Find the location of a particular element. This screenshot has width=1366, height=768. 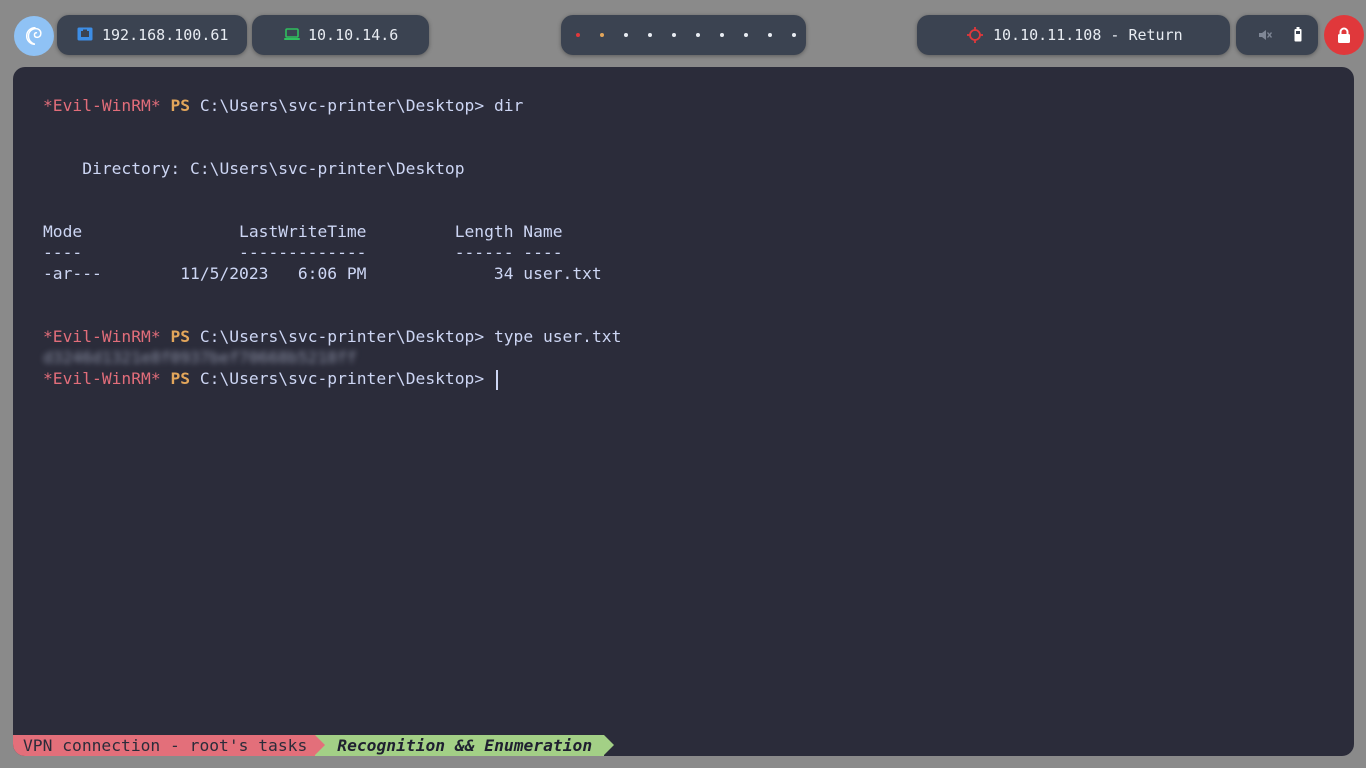

speaker-muted-icon is located at coordinates (1265, 35).